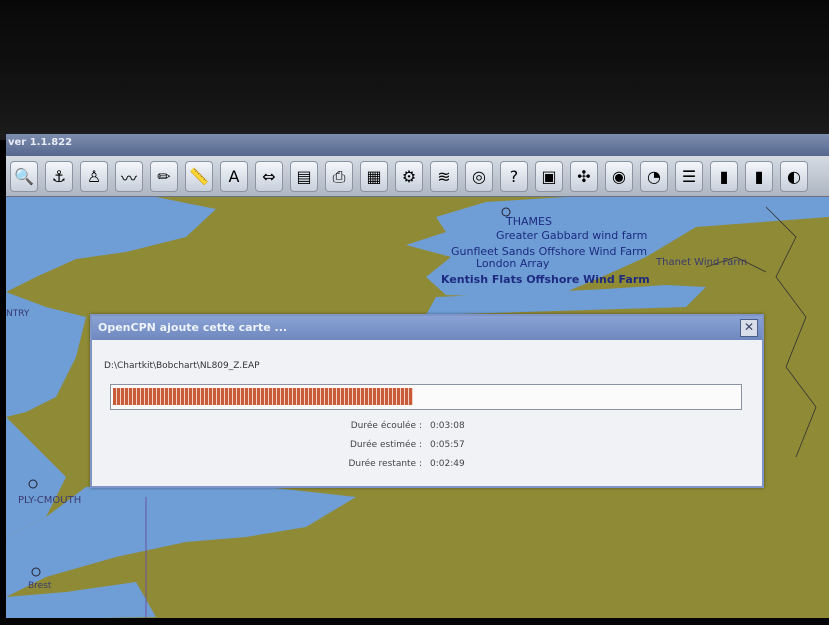 This screenshot has height=625, width=829. I want to click on chart-panel-button: ▤, so click(304, 176).